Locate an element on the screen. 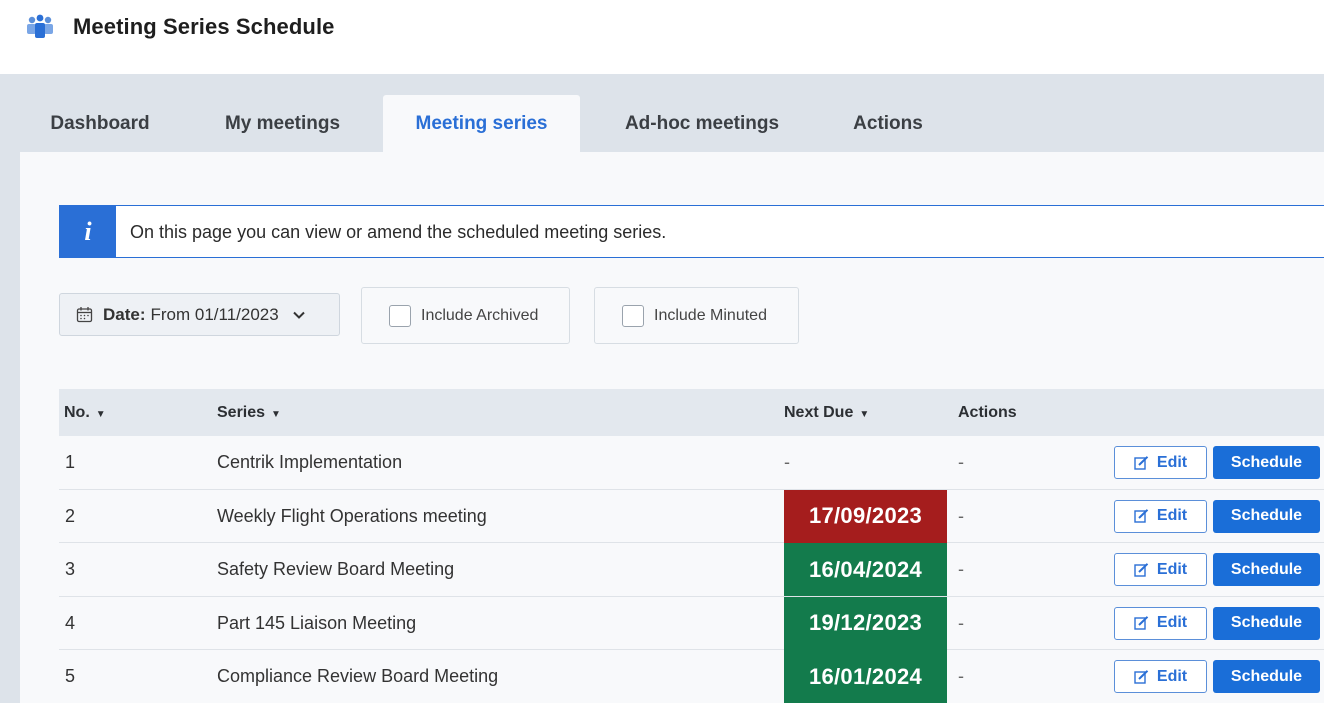 The height and width of the screenshot is (703, 1324). include-minuted-label: Include Minuted is located at coordinates (710, 315).